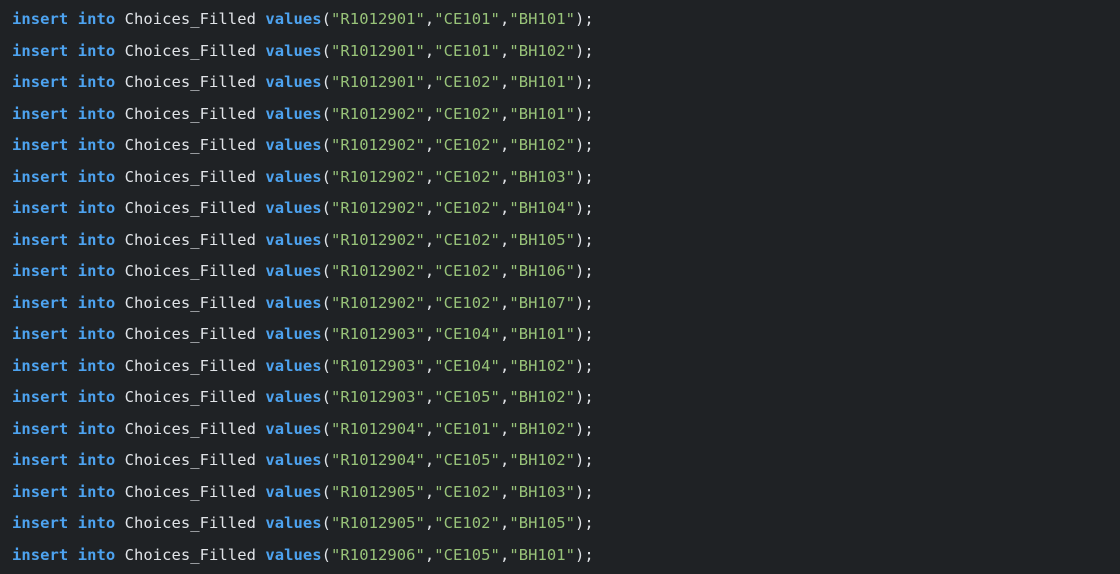 This screenshot has width=1120, height=574. Describe the element at coordinates (378, 208) in the screenshot. I see `string-literal: "R1012902"` at that location.